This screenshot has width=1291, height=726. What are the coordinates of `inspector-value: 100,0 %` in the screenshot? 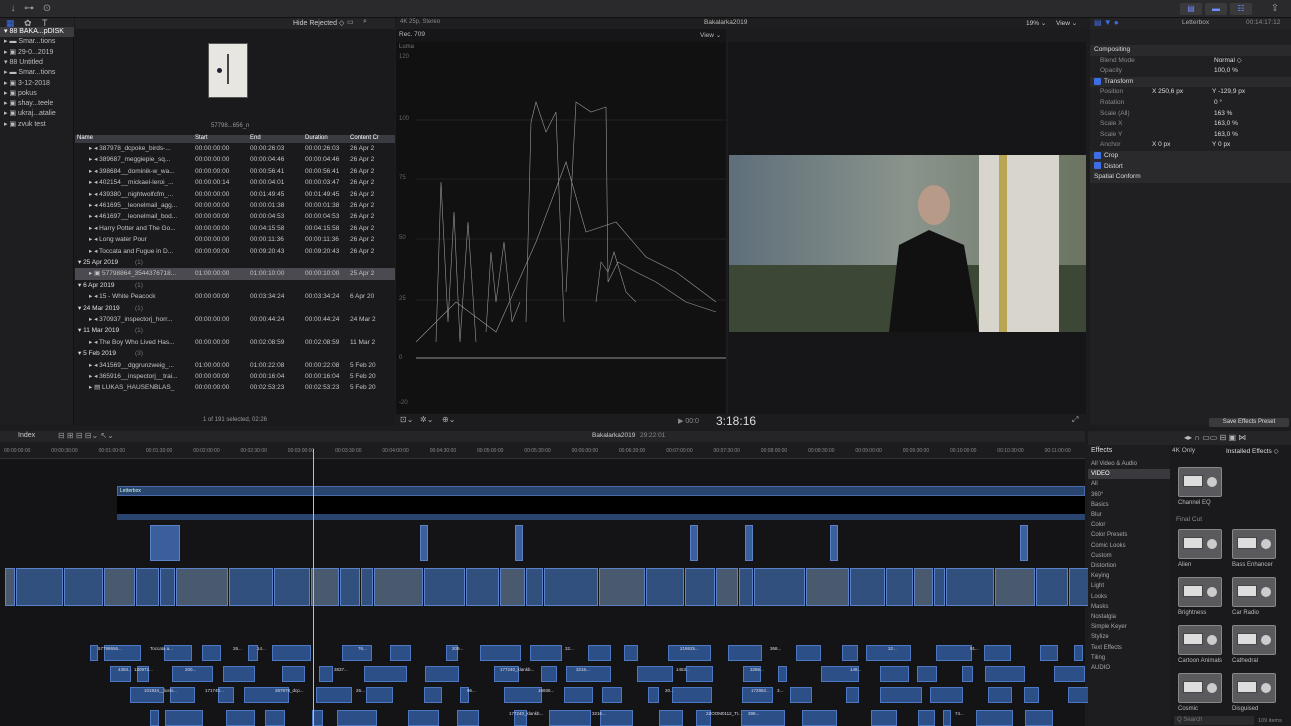 It's located at (1226, 71).